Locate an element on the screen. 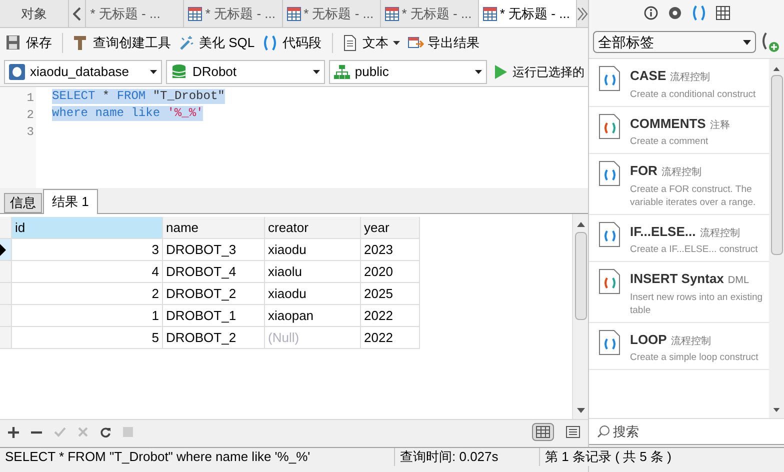 Image resolution: width=784 pixels, height=472 pixels. status-records: 第 1 条记录 ( 共 5 条 ) is located at coordinates (608, 457).